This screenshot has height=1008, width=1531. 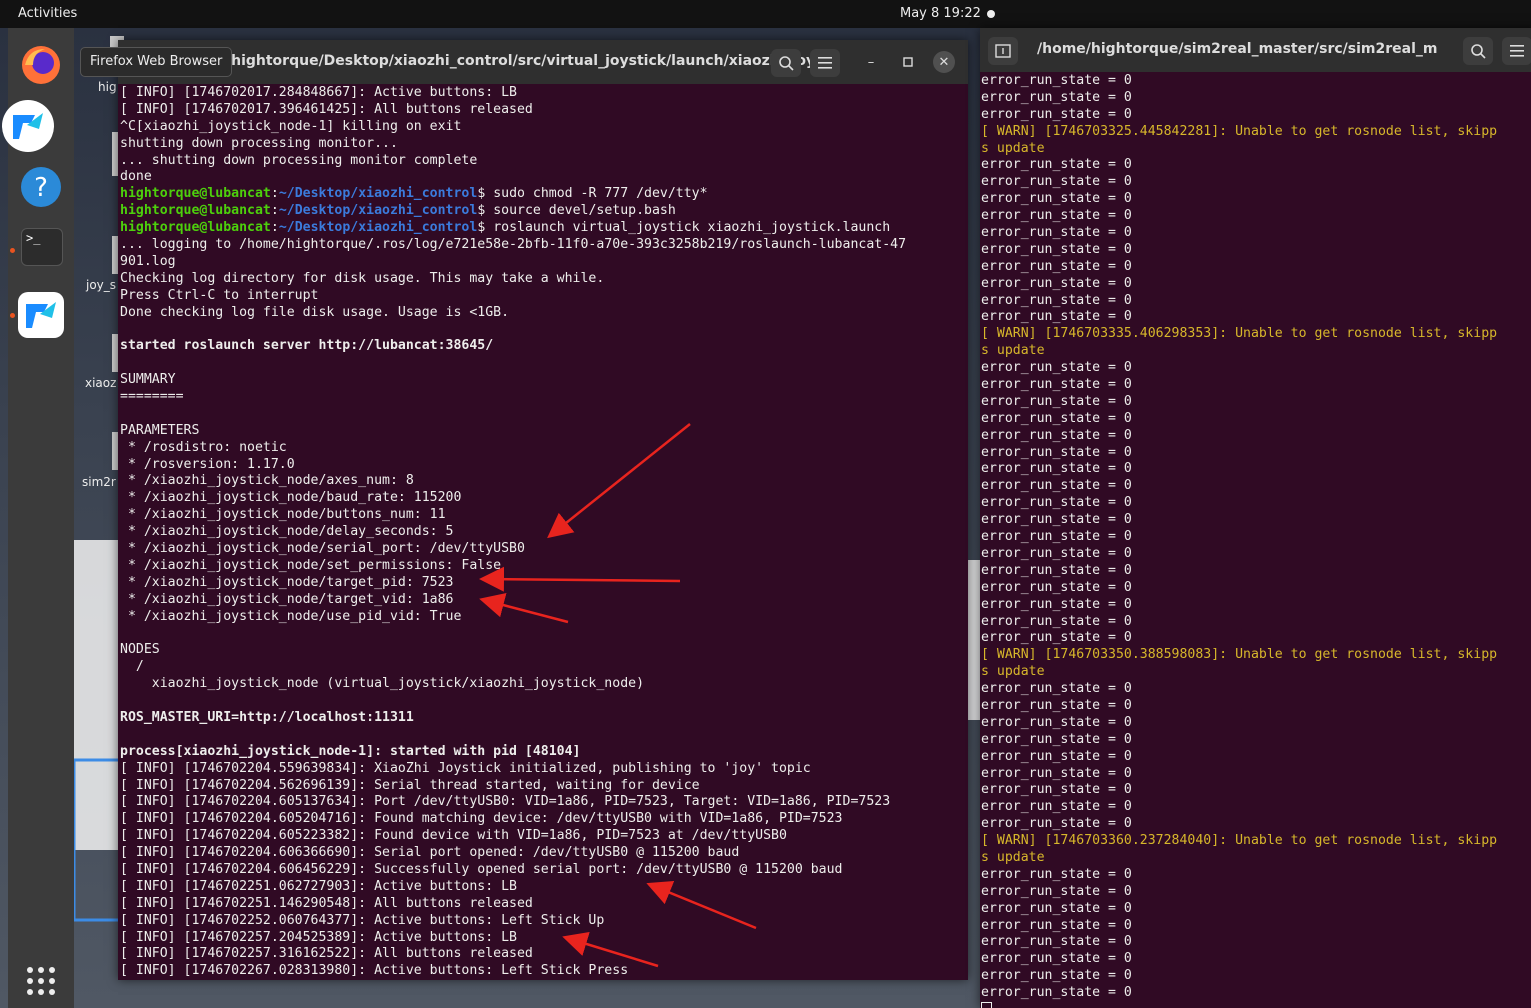 What do you see at coordinates (41, 981) in the screenshot?
I see `show-applications-icon` at bounding box center [41, 981].